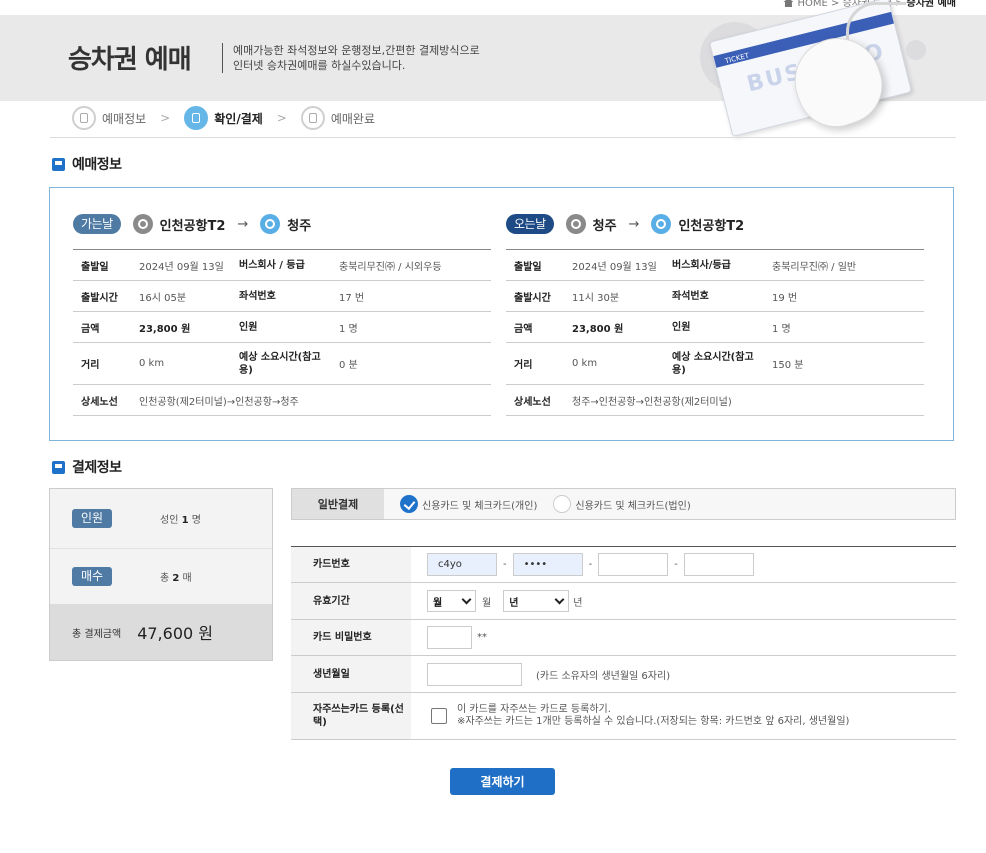  What do you see at coordinates (449, 637) in the screenshot?
I see `card-pin-input` at bounding box center [449, 637].